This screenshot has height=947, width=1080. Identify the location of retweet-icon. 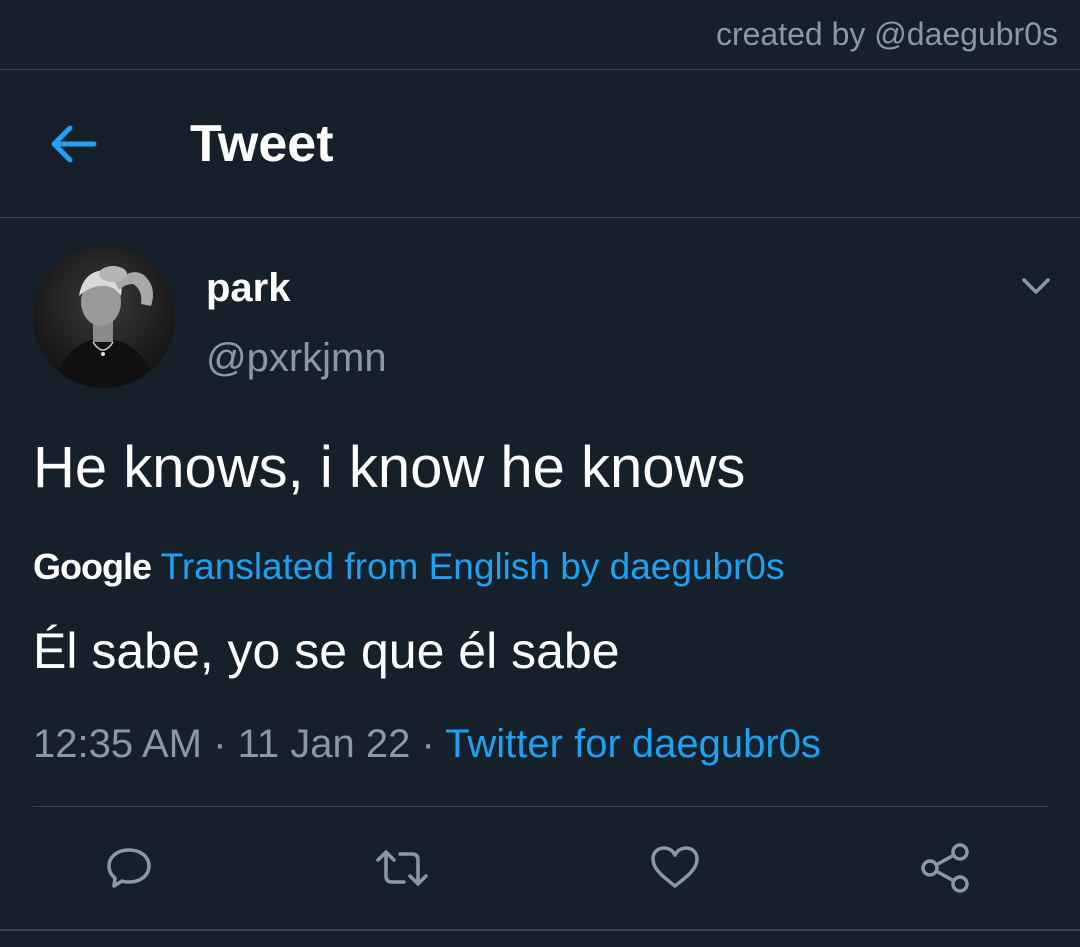
(402, 868).